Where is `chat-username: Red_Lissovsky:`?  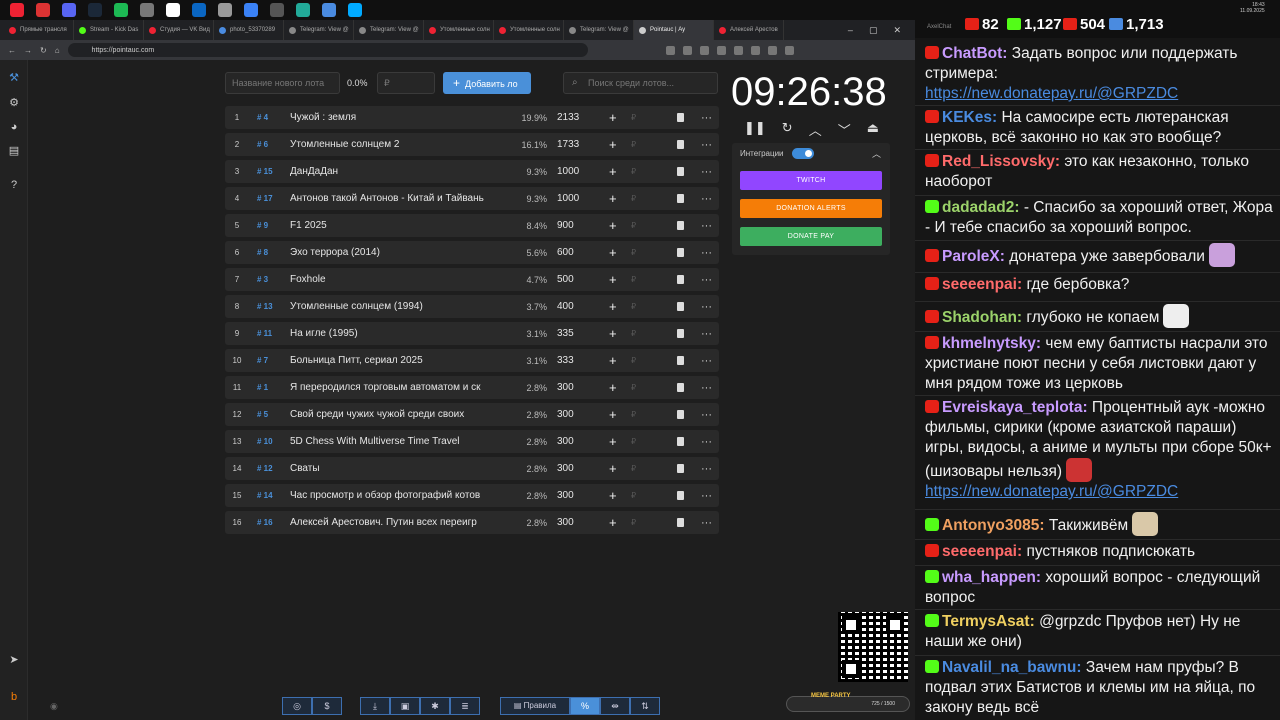
chat-username: Red_Lissovsky: is located at coordinates (1001, 161).